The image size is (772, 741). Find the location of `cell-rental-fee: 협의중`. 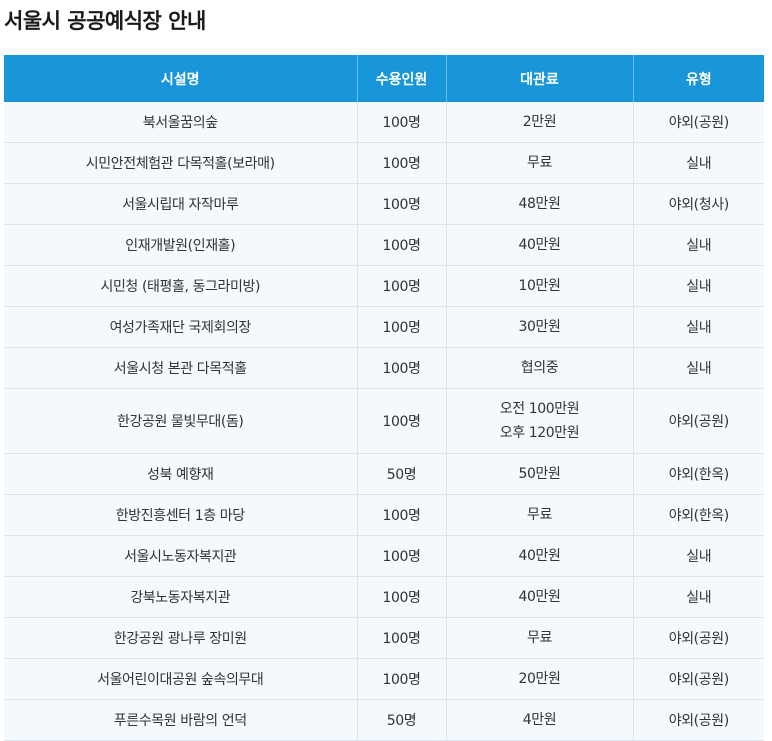

cell-rental-fee: 협의중 is located at coordinates (540, 368).